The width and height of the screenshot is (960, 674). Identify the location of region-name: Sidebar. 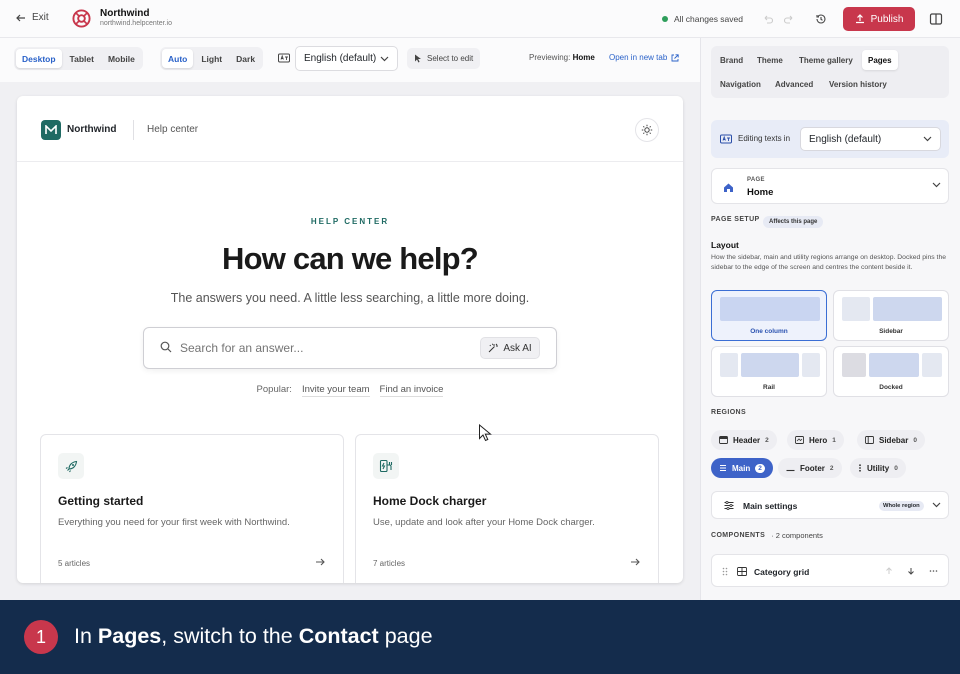
(894, 440).